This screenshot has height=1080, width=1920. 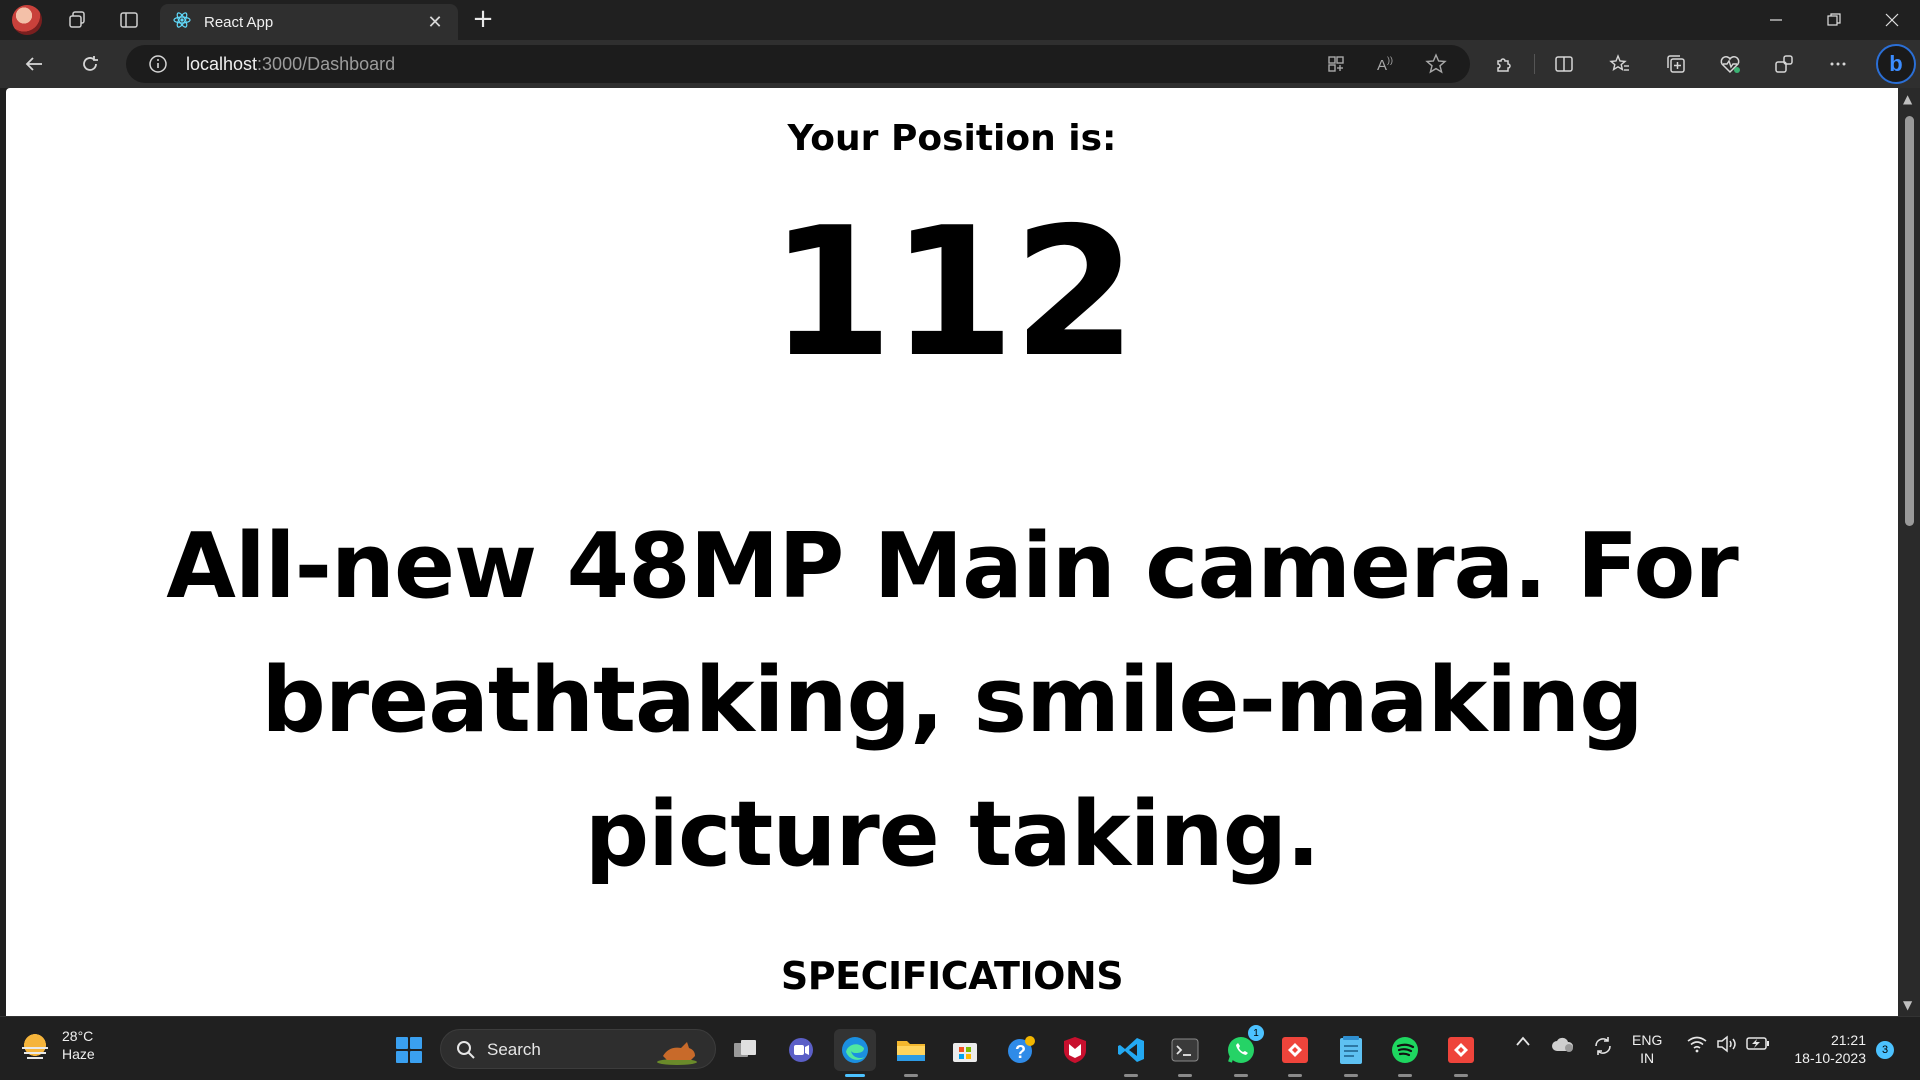 What do you see at coordinates (1504, 64) in the screenshot?
I see `extensions-icon` at bounding box center [1504, 64].